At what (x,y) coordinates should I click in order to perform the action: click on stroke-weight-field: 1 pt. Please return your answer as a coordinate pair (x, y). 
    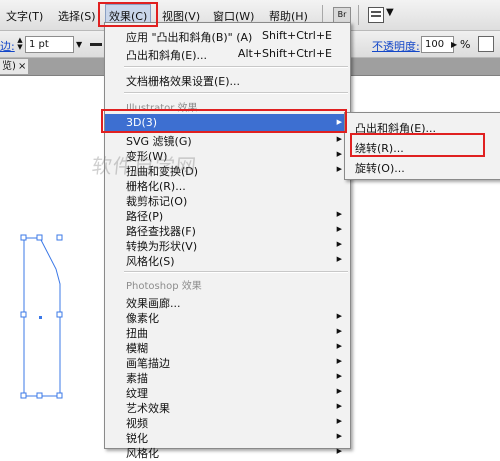
    Looking at the image, I should click on (49, 44).